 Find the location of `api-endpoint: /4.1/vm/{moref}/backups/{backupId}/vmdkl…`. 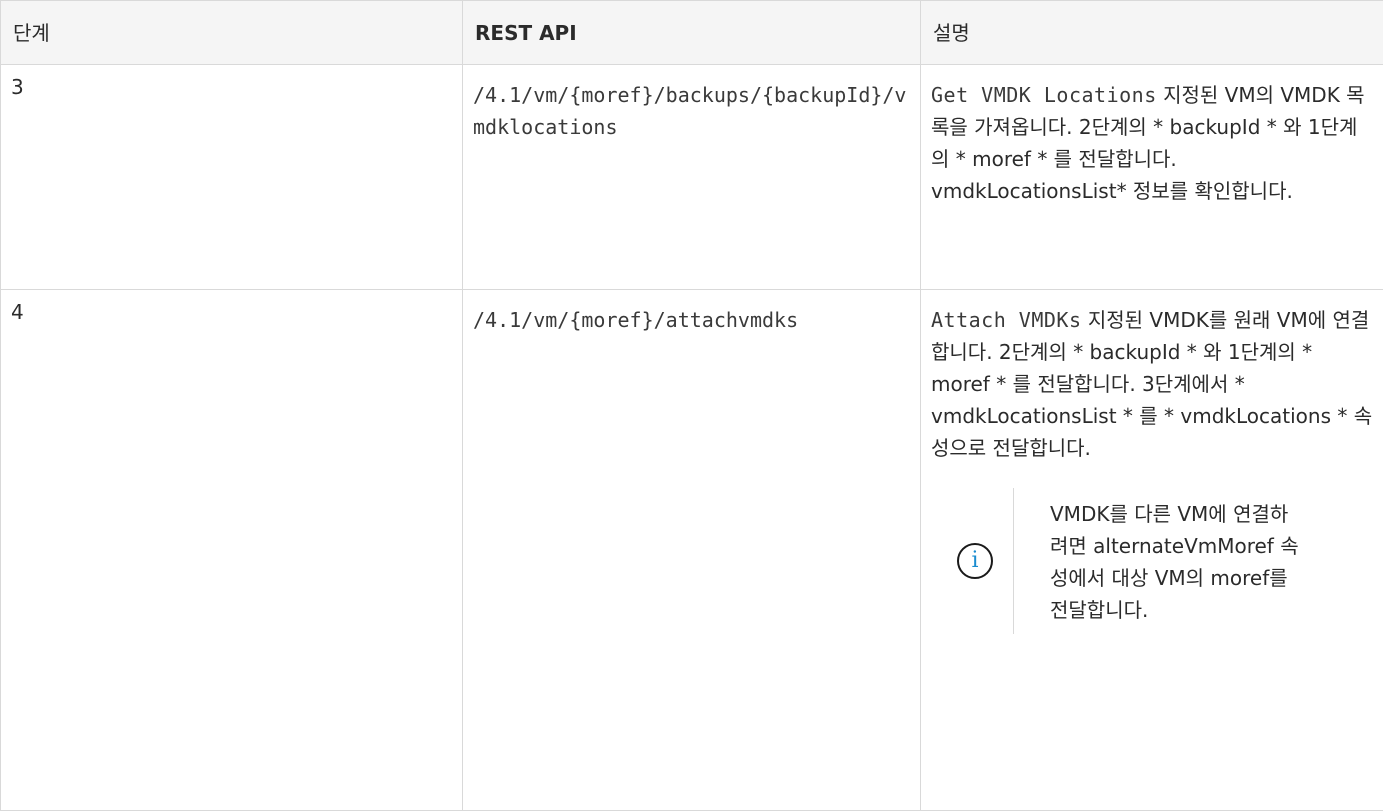

api-endpoint: /4.1/vm/{moref}/backups/{backupId}/vmdkl… is located at coordinates (691, 104).